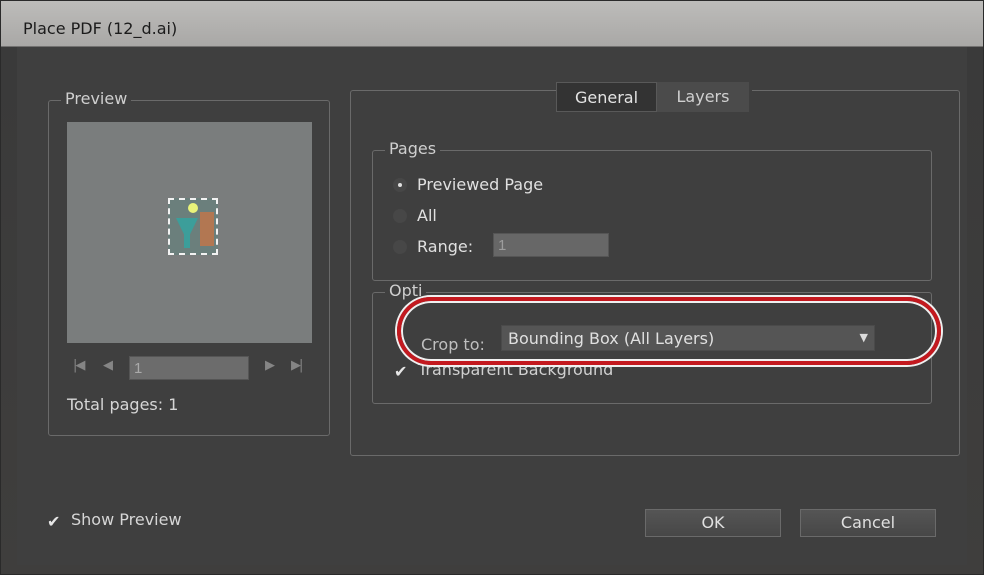  I want to click on radio-label: Range:, so click(445, 246).